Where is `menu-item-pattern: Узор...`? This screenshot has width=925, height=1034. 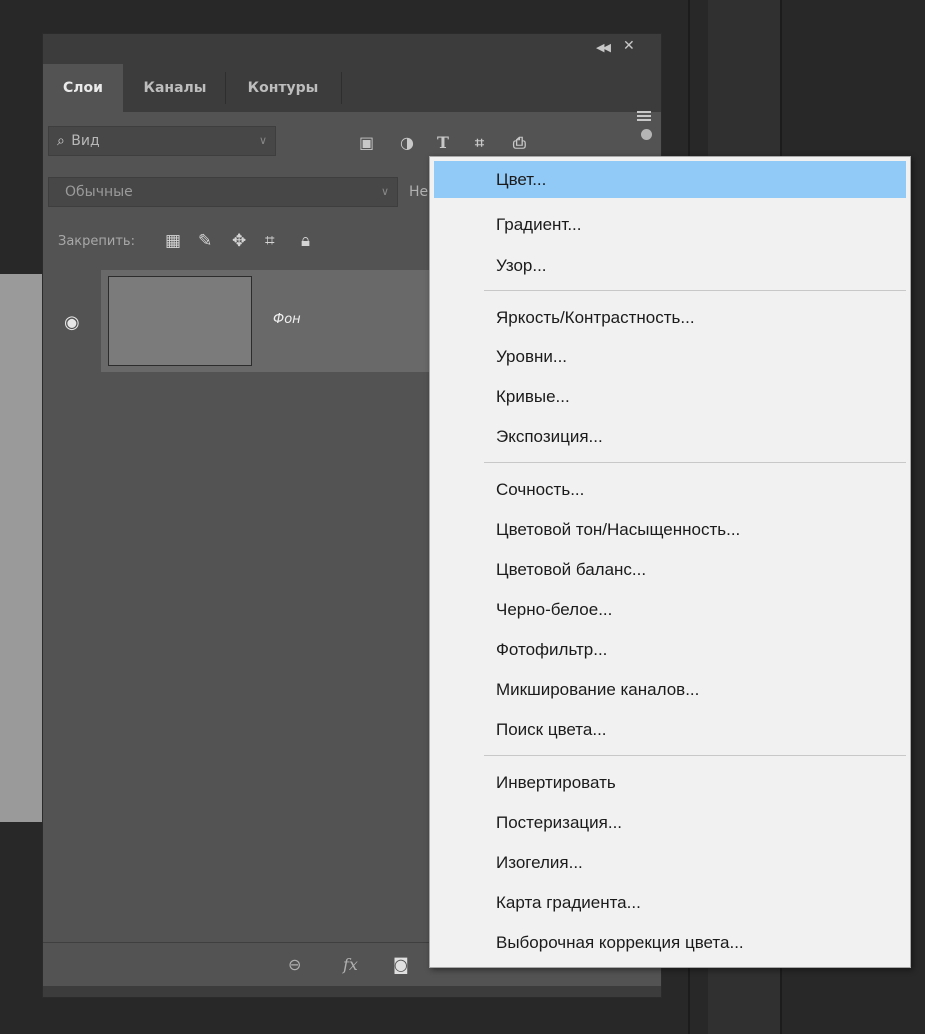 menu-item-pattern: Узор... is located at coordinates (670, 265).